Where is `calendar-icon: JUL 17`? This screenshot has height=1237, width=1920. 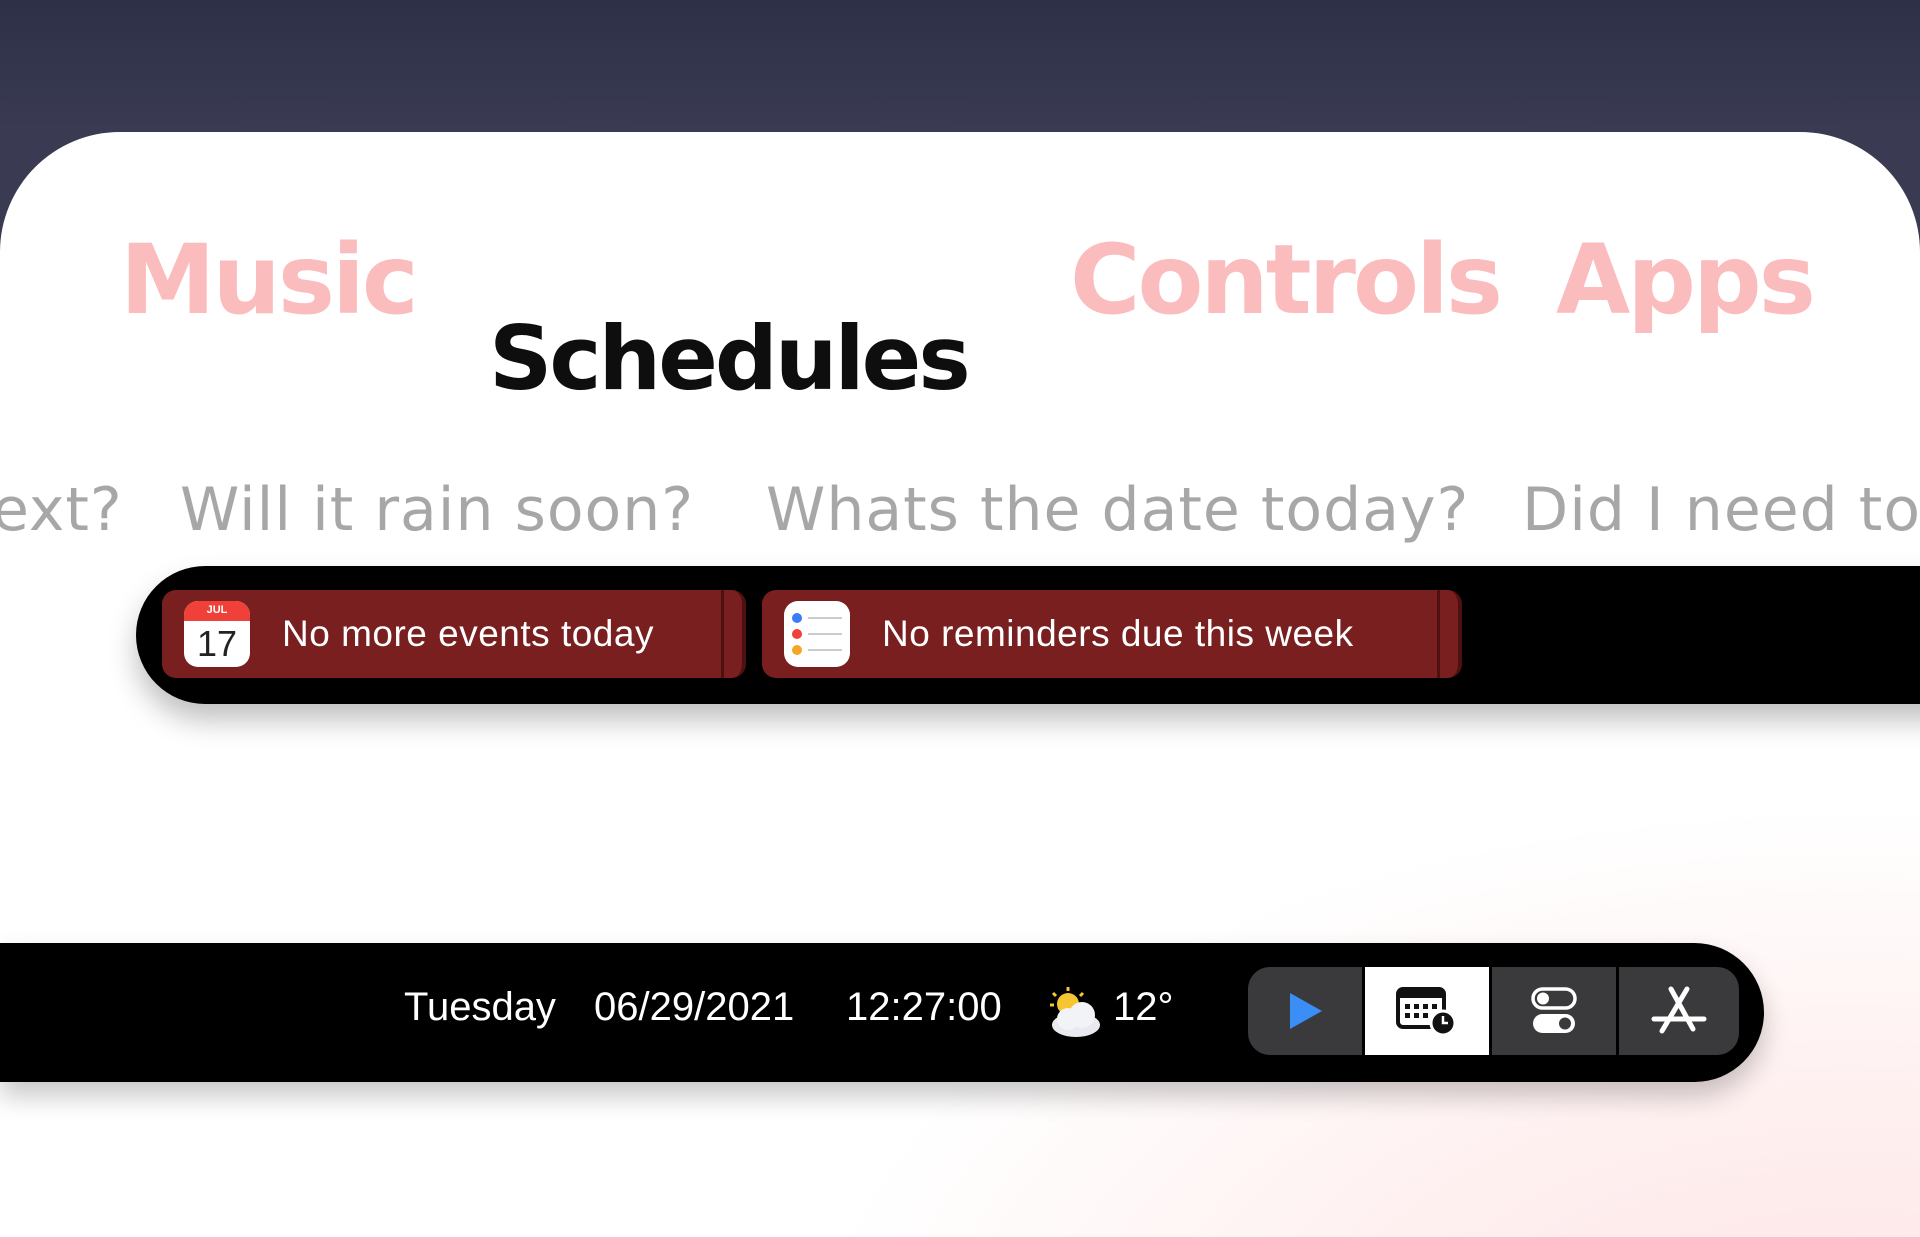
calendar-icon: JUL 17 is located at coordinates (217, 634).